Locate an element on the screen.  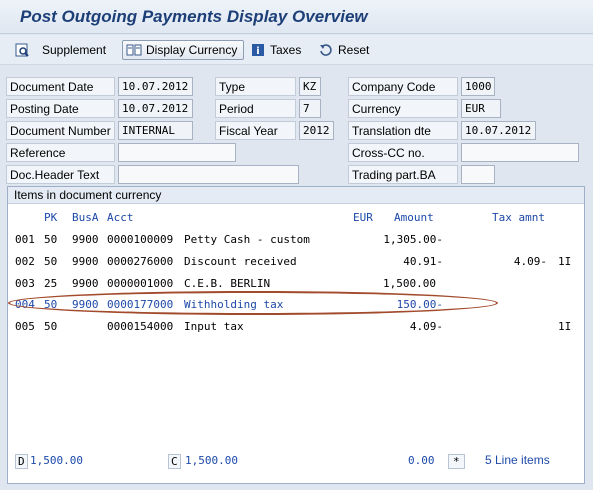
period-label: Period is located at coordinates (255, 108).